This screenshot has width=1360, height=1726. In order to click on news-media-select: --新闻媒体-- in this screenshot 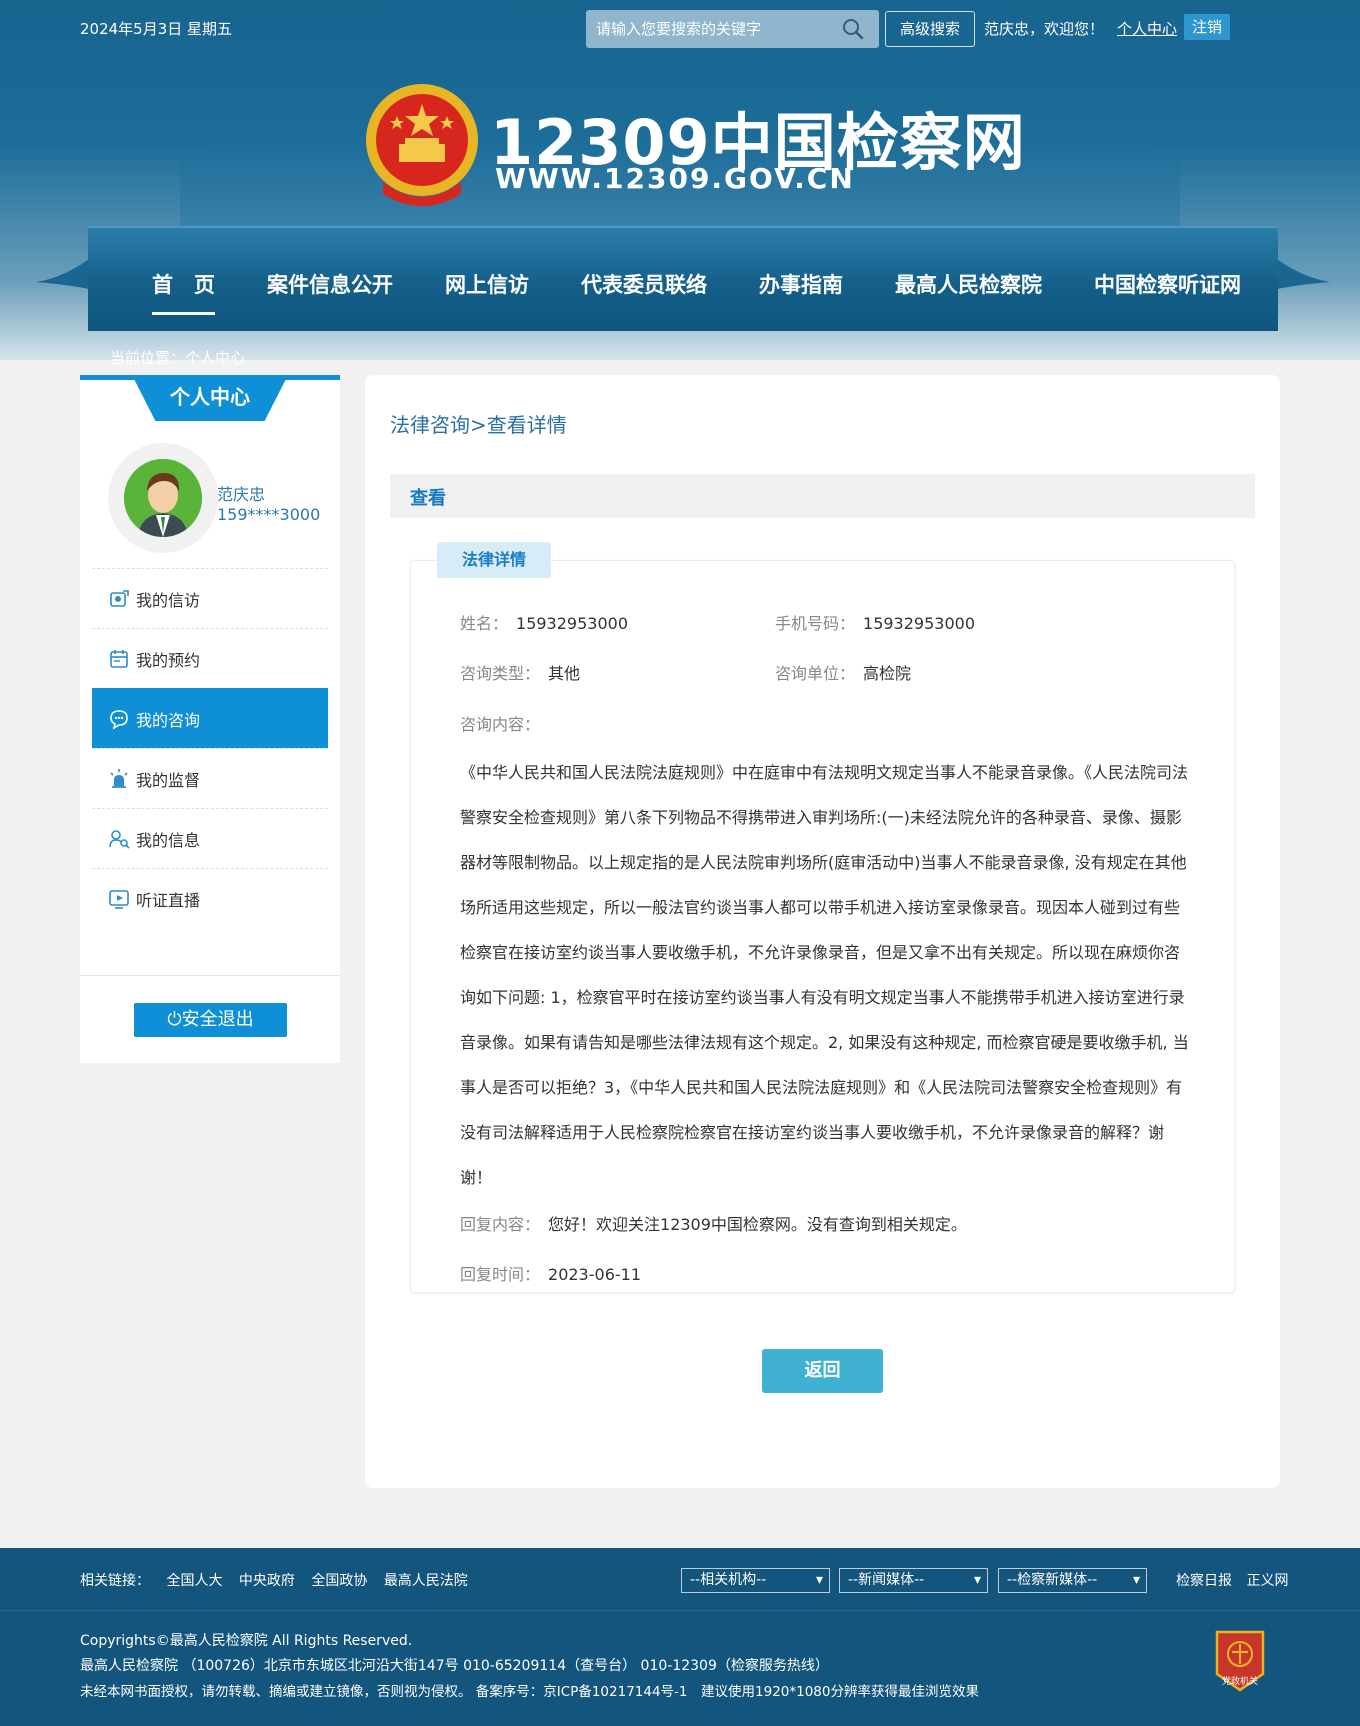, I will do `click(913, 1580)`.